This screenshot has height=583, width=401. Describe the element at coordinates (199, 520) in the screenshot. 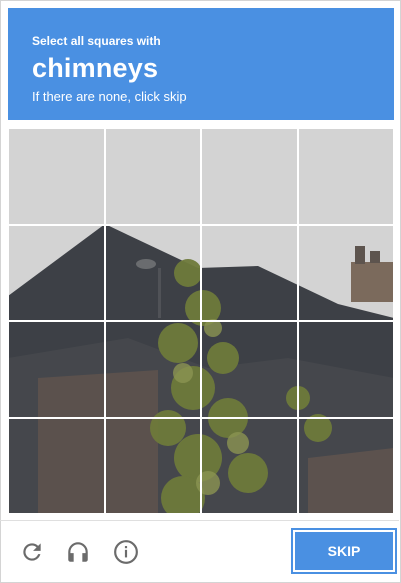

I see `footer-divider` at that location.